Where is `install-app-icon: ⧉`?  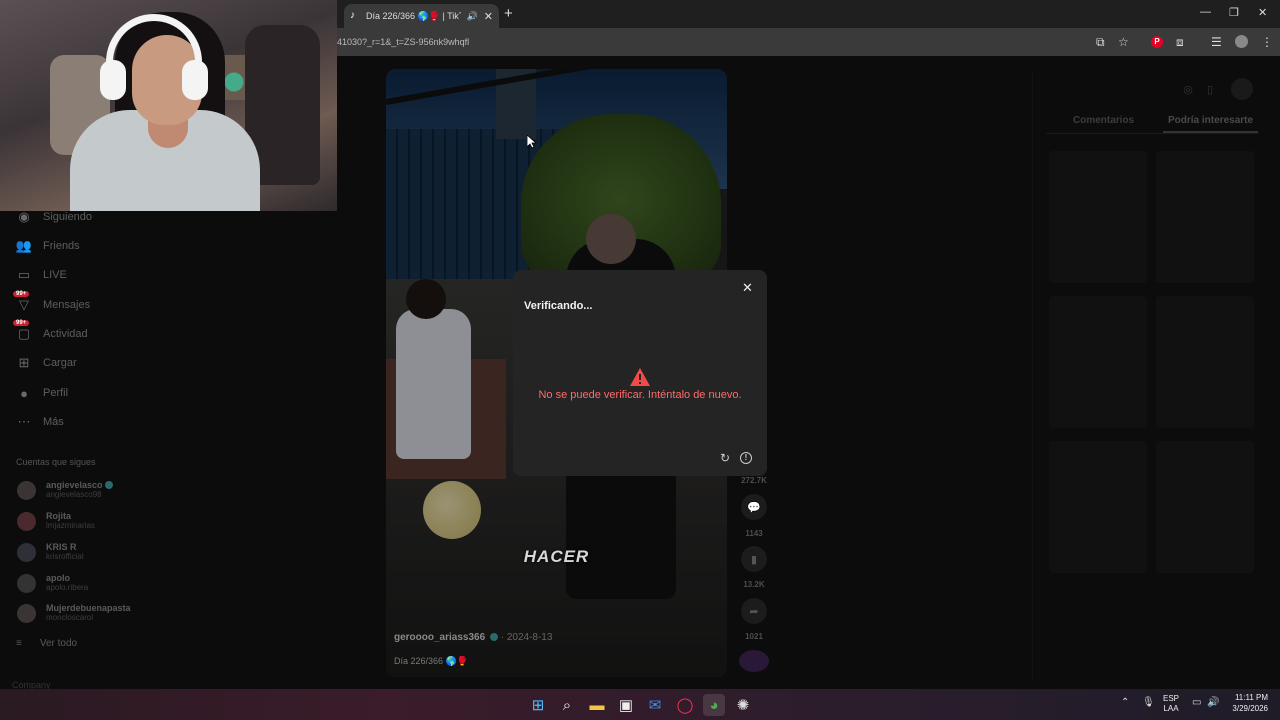 install-app-icon: ⧉ is located at coordinates (1100, 42).